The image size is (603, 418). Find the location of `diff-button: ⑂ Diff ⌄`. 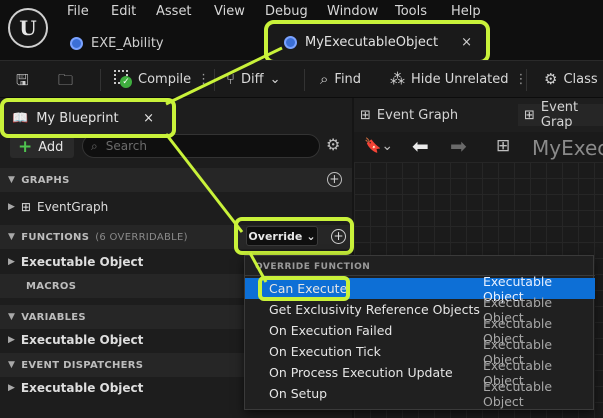

diff-button: ⑂ Diff ⌄ is located at coordinates (253, 79).